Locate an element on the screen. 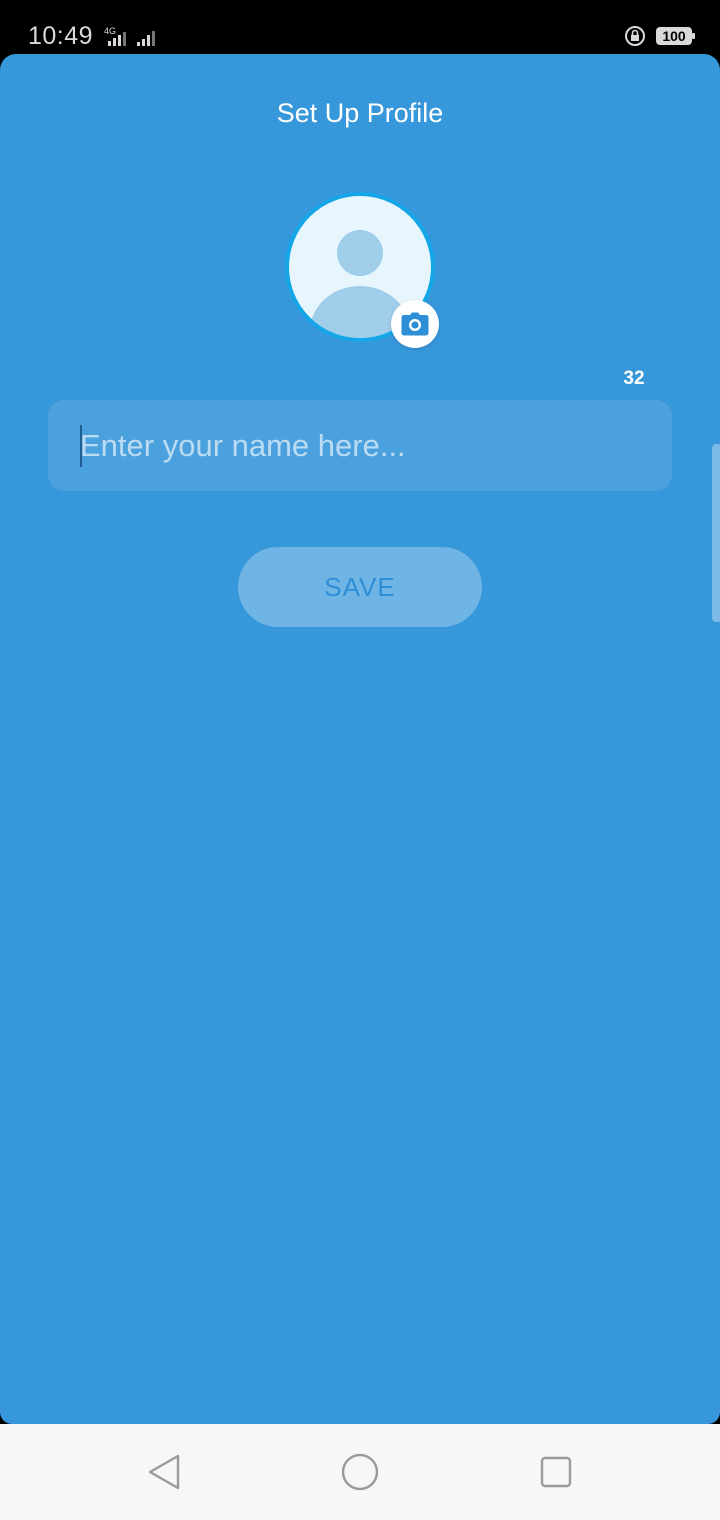  back-icon is located at coordinates (164, 1472).